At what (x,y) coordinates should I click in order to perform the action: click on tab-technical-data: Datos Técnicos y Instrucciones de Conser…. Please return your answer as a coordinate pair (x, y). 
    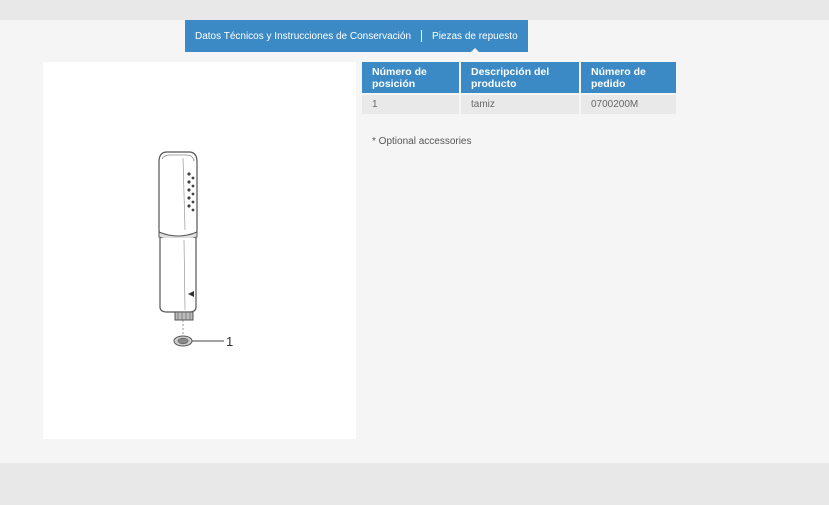
    Looking at the image, I should click on (303, 36).